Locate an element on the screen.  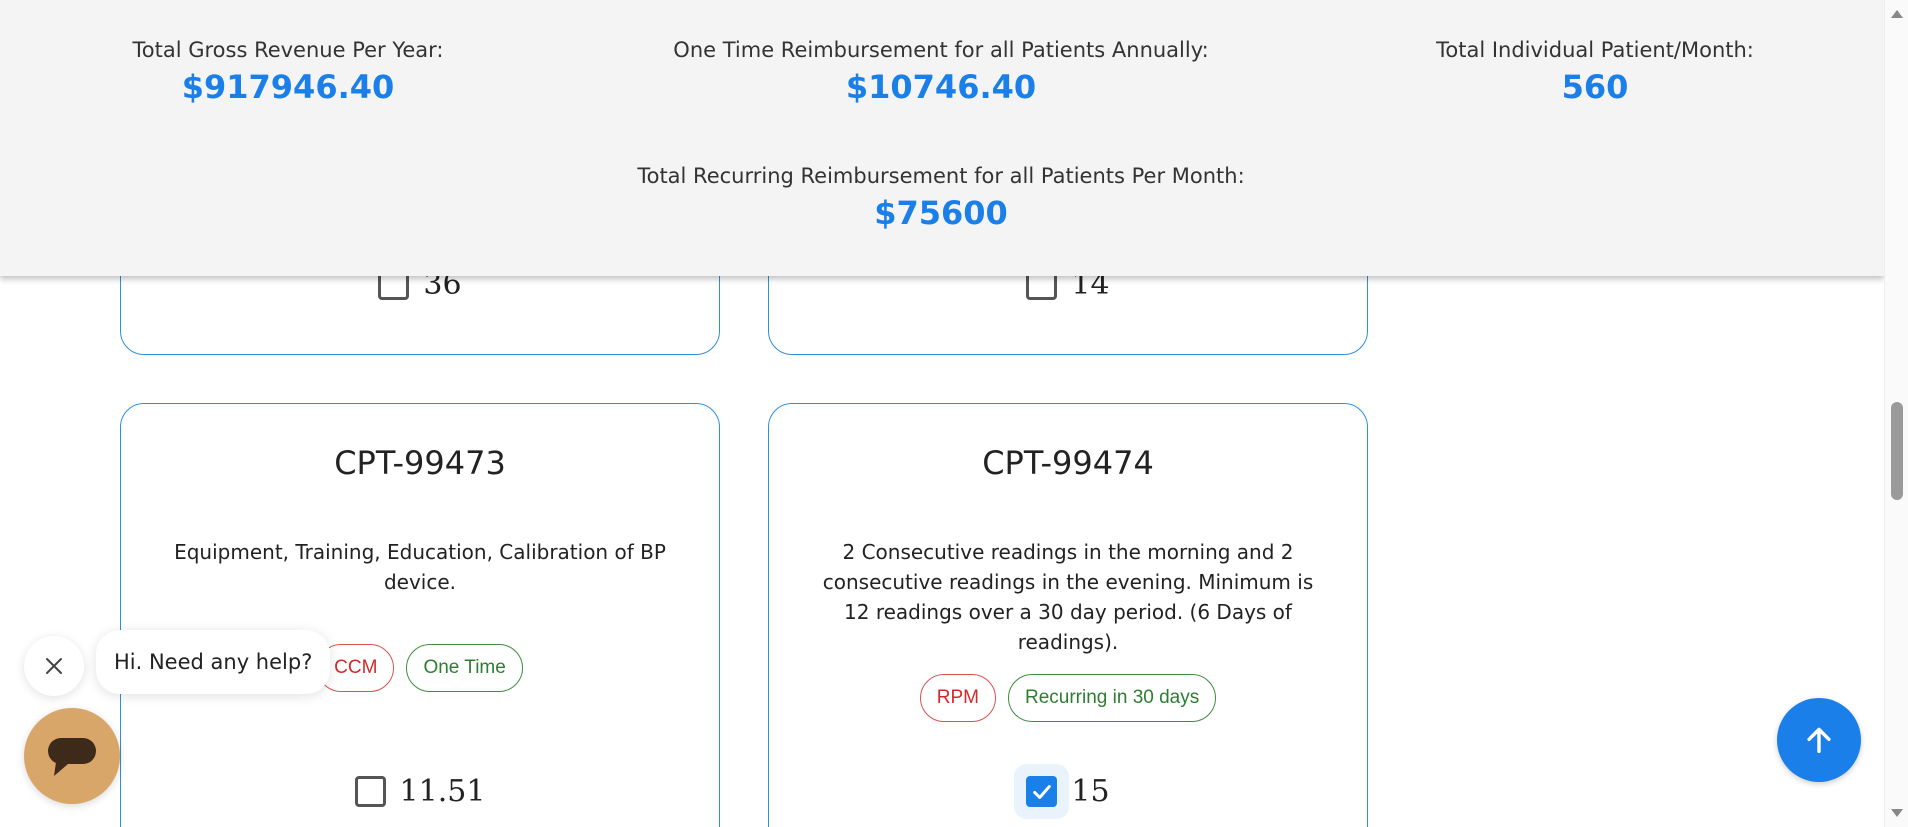
stat-patients-month: Total Individual Patient/Month: 560 is located at coordinates (1595, 72).